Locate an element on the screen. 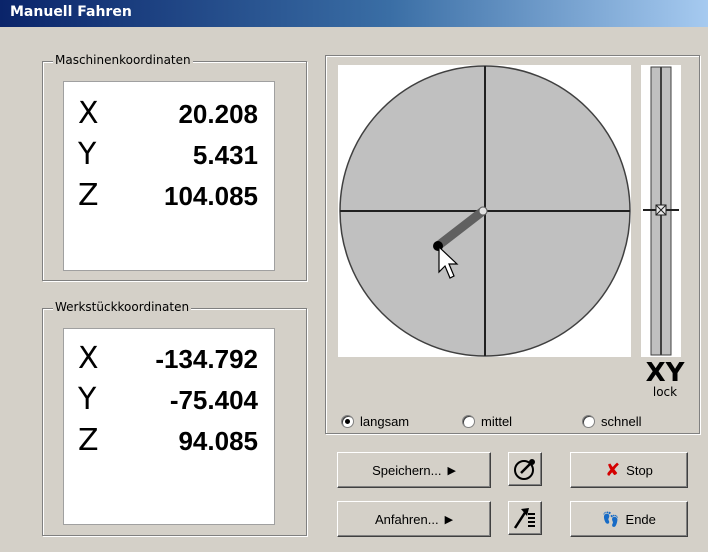 This screenshot has height=552, width=708. machine-coordinates-display: X 20.208 Y 5.431 Z 104.085 is located at coordinates (169, 176).